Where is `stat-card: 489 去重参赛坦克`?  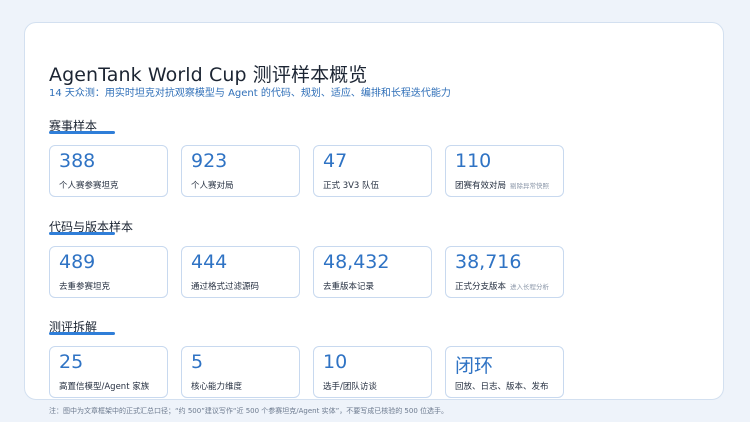 stat-card: 489 去重参赛坦克 is located at coordinates (108, 272).